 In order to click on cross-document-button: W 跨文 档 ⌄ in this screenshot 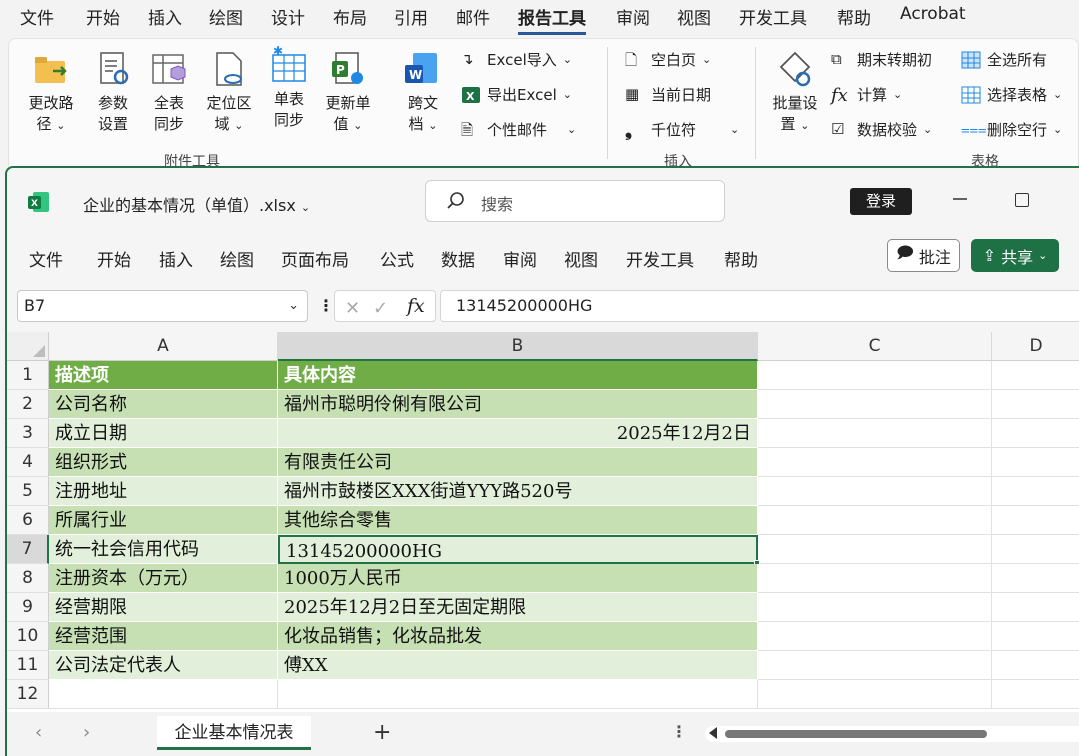, I will do `click(423, 92)`.